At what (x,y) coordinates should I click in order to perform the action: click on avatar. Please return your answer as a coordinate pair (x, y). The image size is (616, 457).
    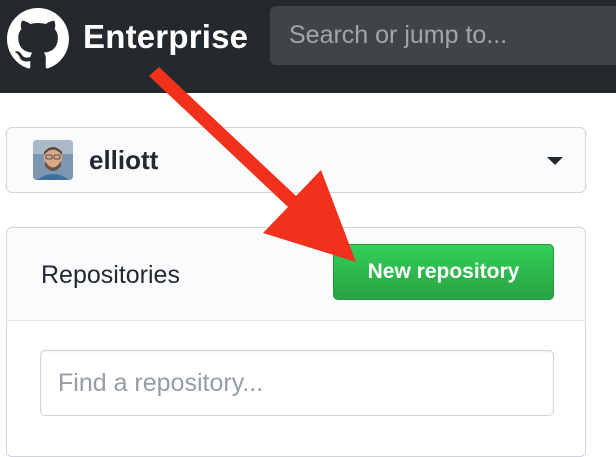
    Looking at the image, I should click on (53, 160).